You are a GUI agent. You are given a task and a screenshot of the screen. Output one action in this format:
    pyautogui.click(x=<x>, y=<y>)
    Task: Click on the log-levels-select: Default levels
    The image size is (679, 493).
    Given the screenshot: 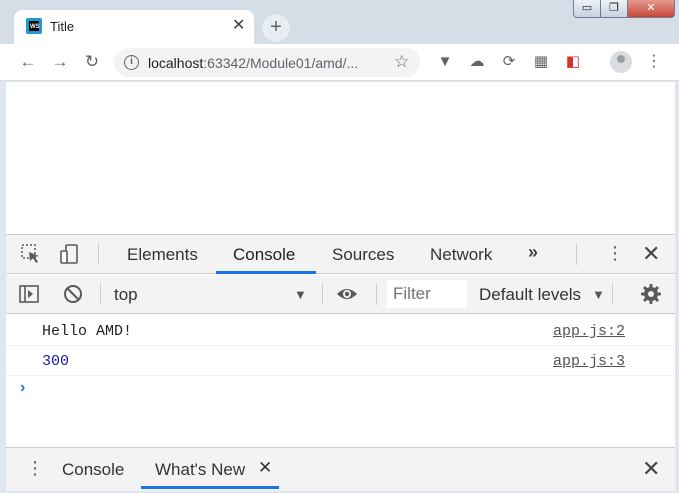 What is the action you would take?
    pyautogui.click(x=530, y=295)
    